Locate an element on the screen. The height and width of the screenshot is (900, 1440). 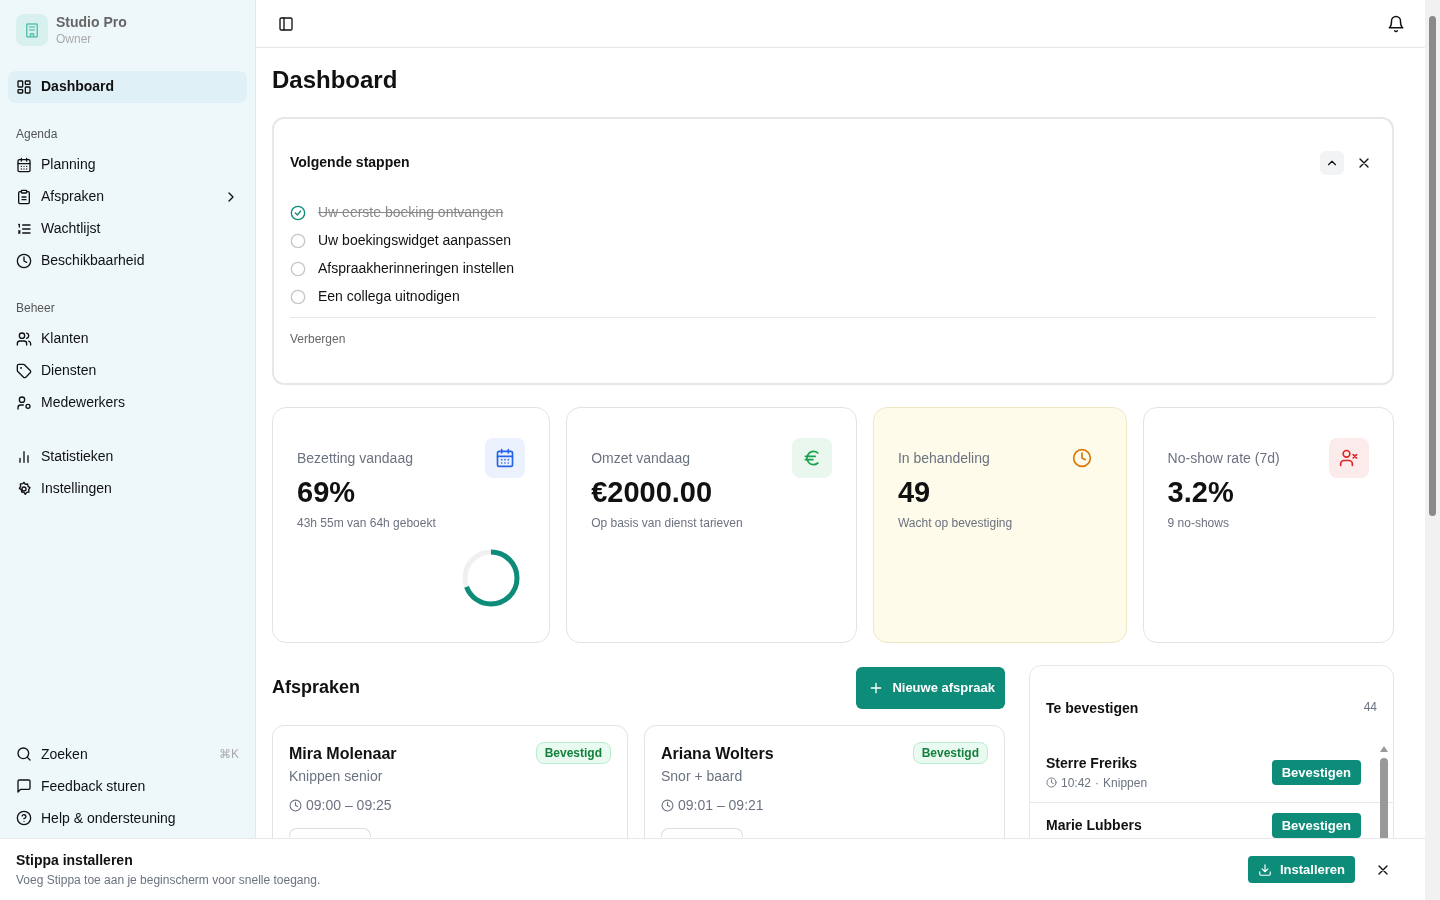
scrollbar is located at coordinates (1432, 450).